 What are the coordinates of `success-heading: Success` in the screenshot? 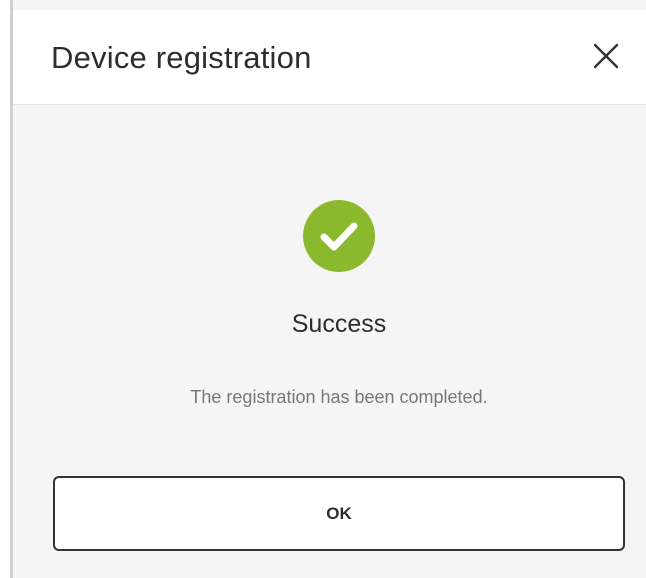 It's located at (339, 324).